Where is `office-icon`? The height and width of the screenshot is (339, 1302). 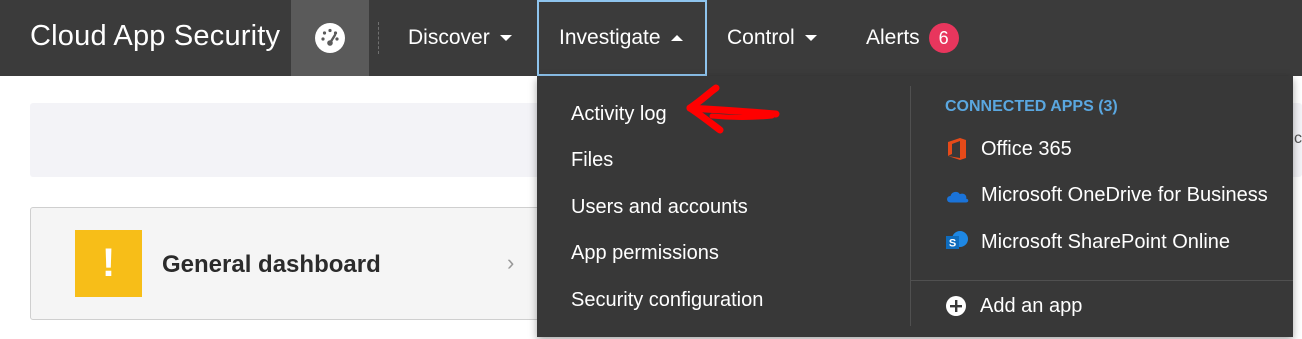
office-icon is located at coordinates (957, 149).